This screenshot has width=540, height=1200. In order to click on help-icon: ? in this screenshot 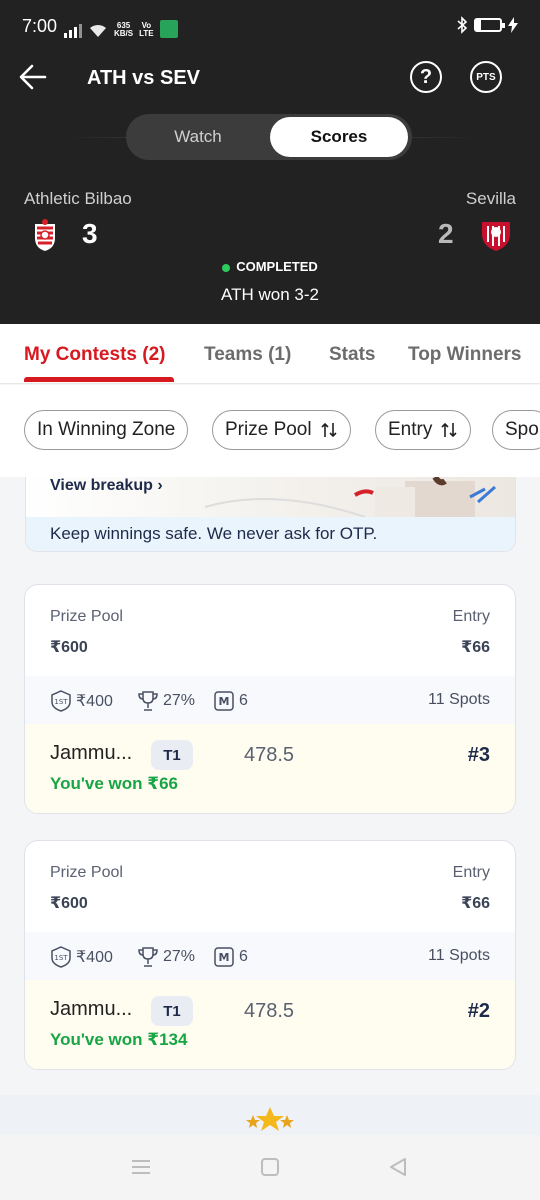, I will do `click(426, 77)`.